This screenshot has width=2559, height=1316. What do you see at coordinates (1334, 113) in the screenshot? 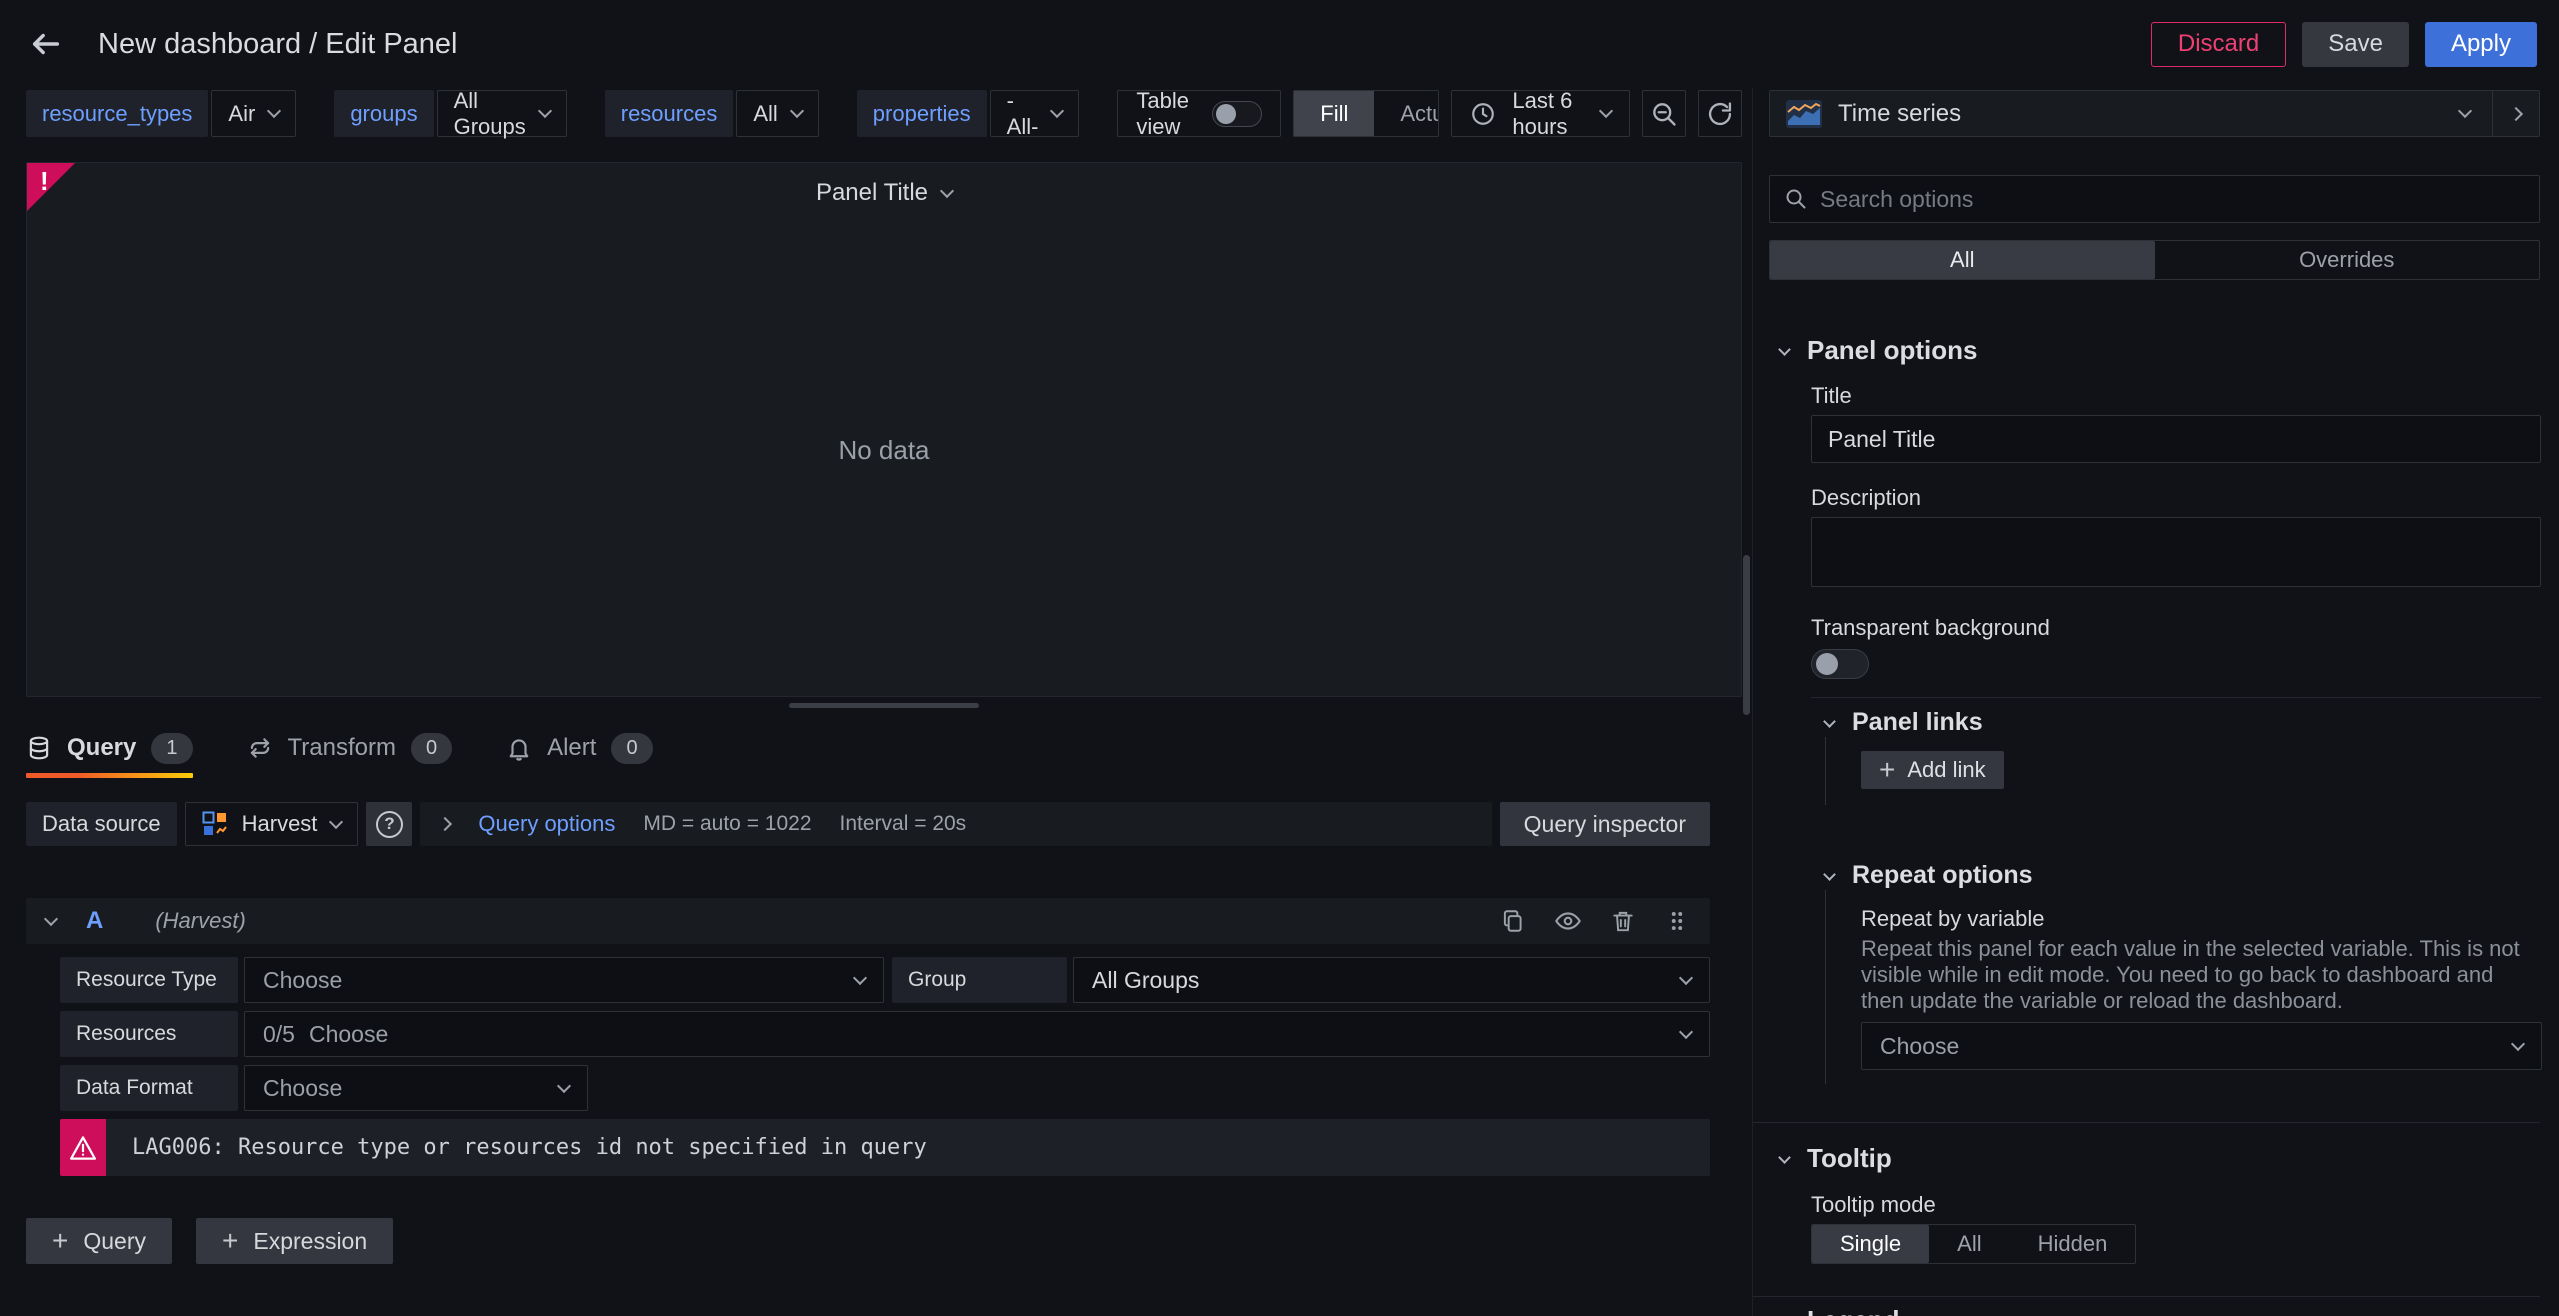
I see `fill-option: Fill` at bounding box center [1334, 113].